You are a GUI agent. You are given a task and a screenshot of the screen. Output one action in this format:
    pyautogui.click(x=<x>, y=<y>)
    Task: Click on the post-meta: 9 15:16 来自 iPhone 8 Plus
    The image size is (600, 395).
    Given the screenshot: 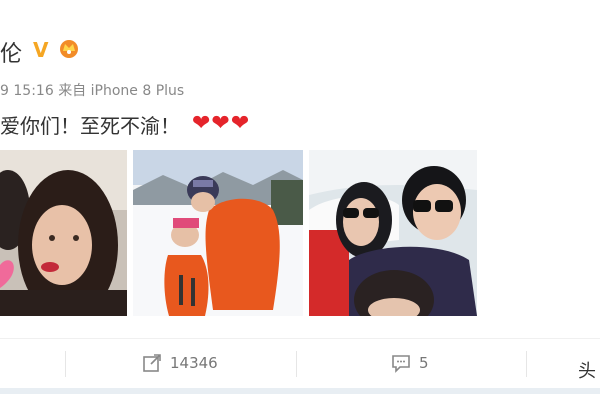 What is the action you would take?
    pyautogui.click(x=92, y=90)
    